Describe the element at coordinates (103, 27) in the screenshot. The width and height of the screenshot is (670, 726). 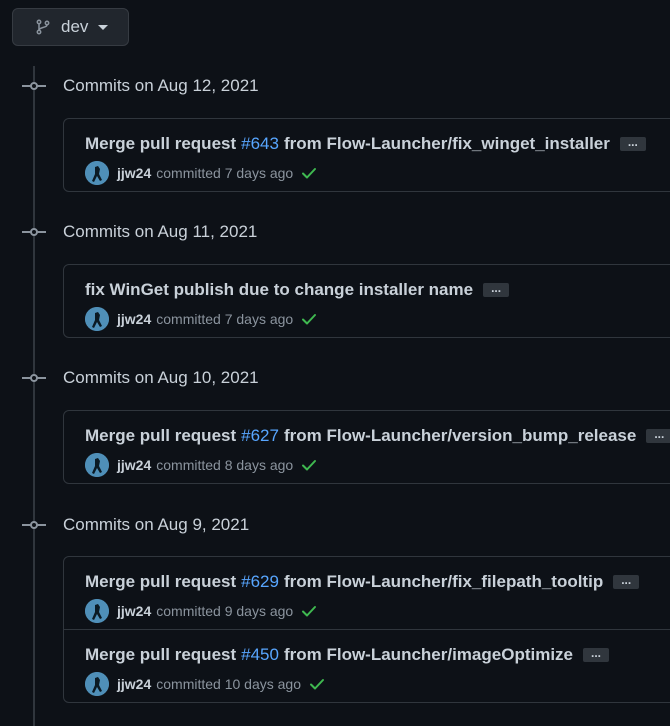
I see `caret-down-icon` at that location.